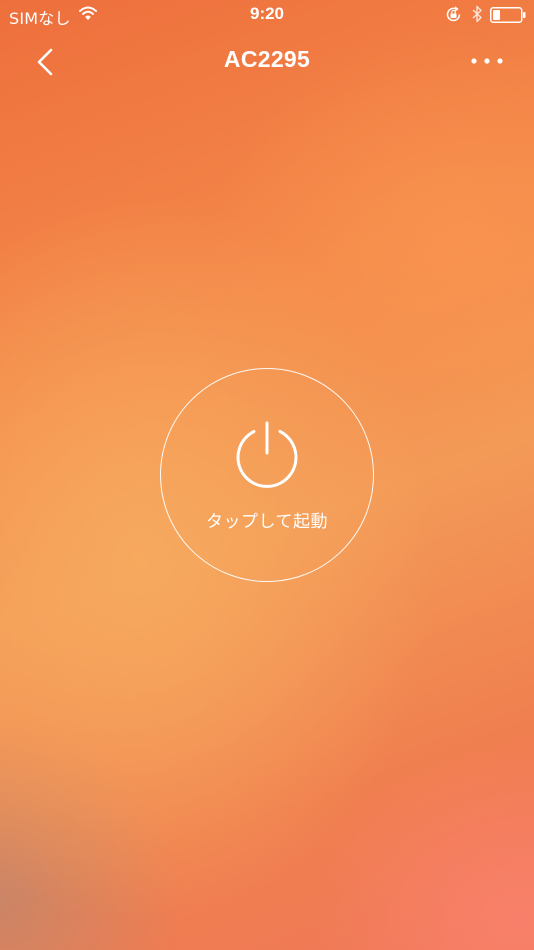  I want to click on more-horizontal-icon, so click(487, 61).